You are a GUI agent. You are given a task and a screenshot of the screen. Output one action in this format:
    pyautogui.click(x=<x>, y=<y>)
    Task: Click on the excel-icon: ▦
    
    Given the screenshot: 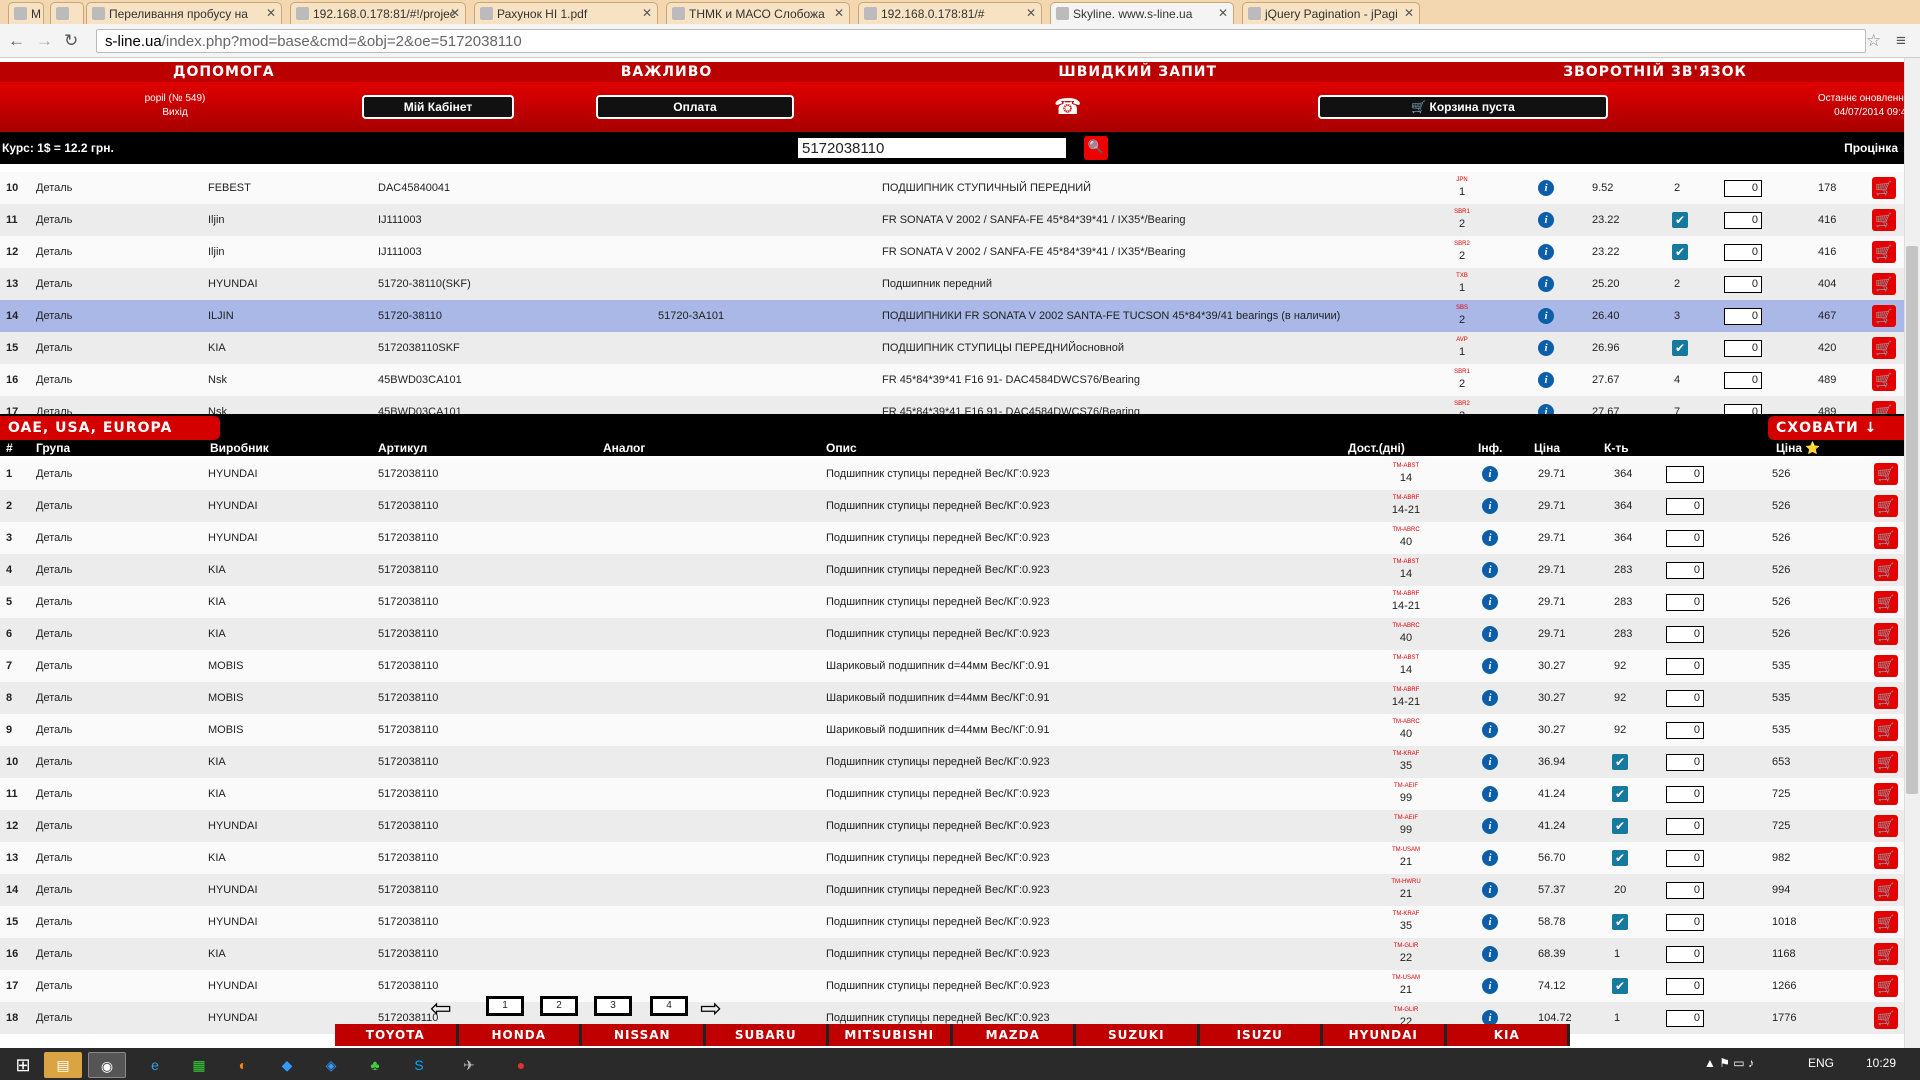 What is the action you would take?
    pyautogui.click(x=199, y=1065)
    